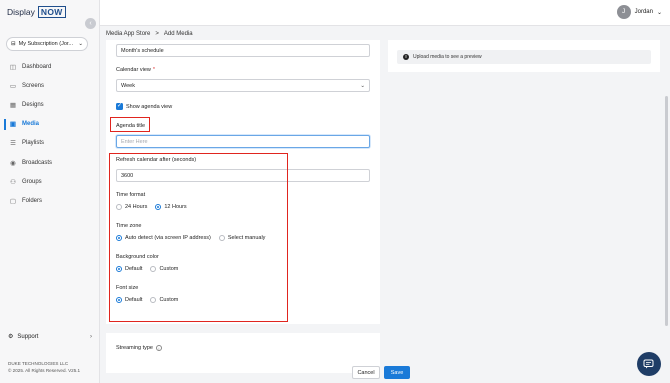  Describe the element at coordinates (13, 201) in the screenshot. I see `folder-icon: ▢` at that location.